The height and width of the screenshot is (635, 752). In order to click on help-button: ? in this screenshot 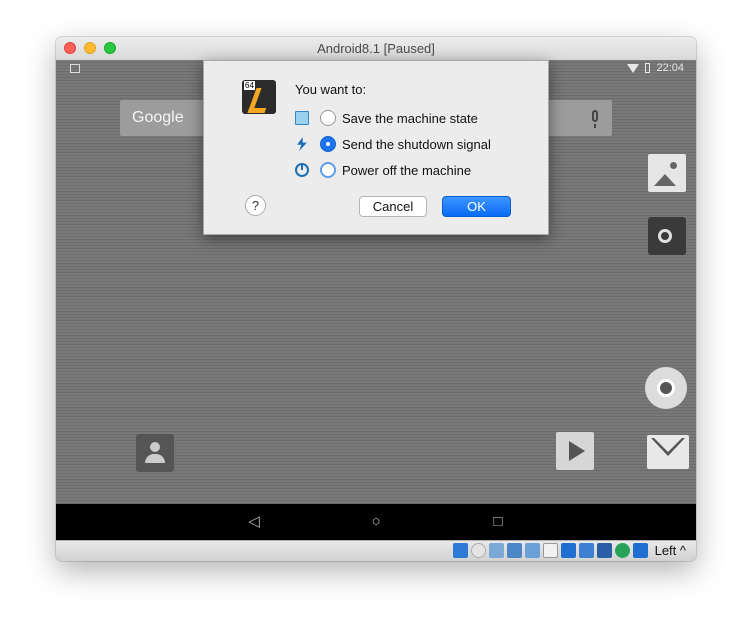, I will do `click(255, 205)`.